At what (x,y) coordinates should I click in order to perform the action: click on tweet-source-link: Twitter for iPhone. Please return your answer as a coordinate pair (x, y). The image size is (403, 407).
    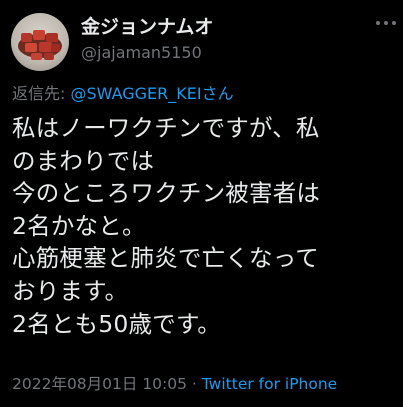
    Looking at the image, I should click on (269, 384).